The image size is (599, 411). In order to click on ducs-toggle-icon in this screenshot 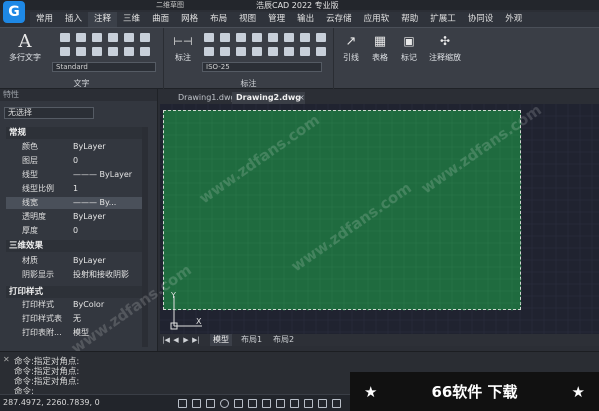, I will do `click(266, 403)`.